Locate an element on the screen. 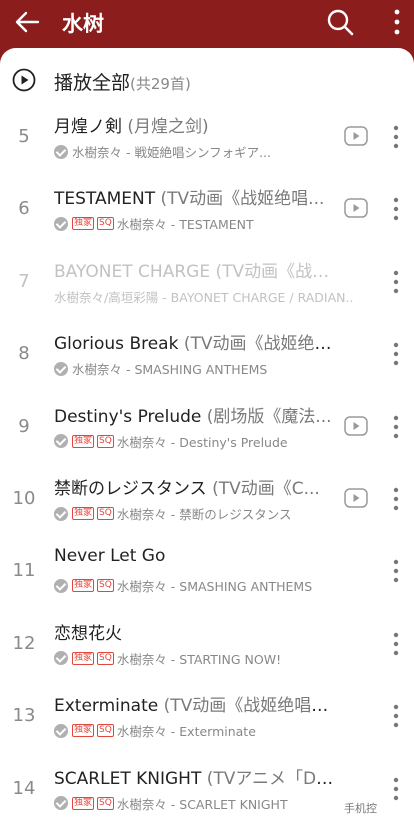  song-meta: 独家 SQ 水樹奈々 - Exterminate is located at coordinates (204, 730).